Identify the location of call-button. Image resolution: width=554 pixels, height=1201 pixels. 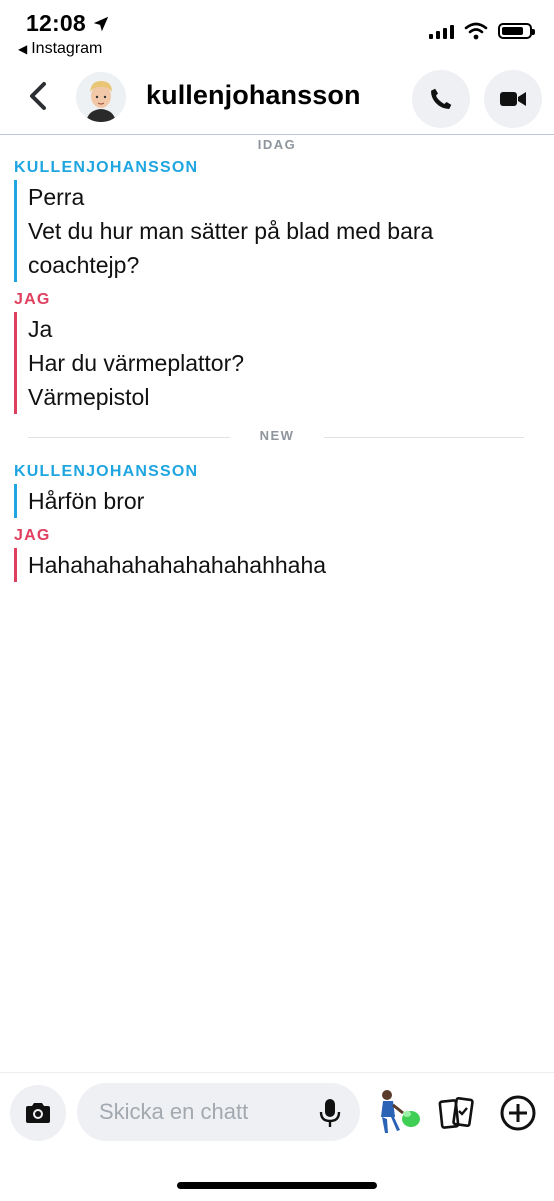
(441, 99).